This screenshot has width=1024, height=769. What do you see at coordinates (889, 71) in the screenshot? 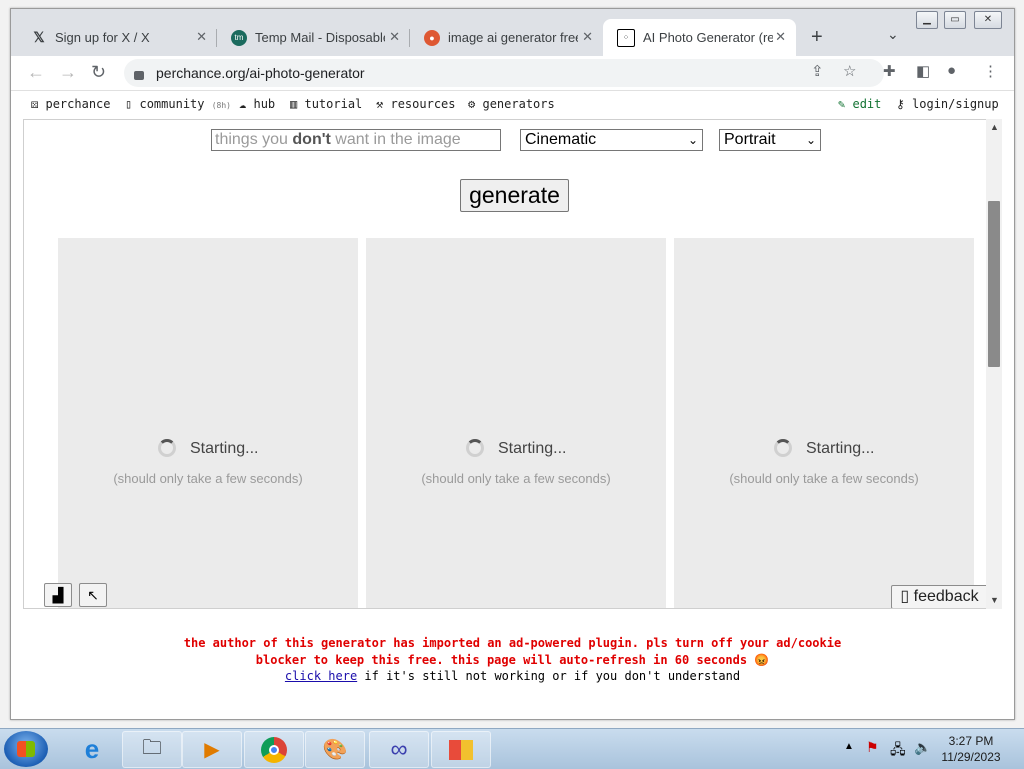
I see `extensions-puzzle-icon: ✚` at bounding box center [889, 71].